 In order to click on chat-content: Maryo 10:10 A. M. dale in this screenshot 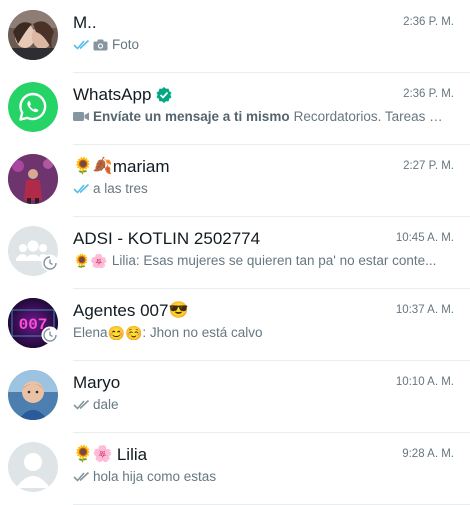, I will do `click(271, 396)`.